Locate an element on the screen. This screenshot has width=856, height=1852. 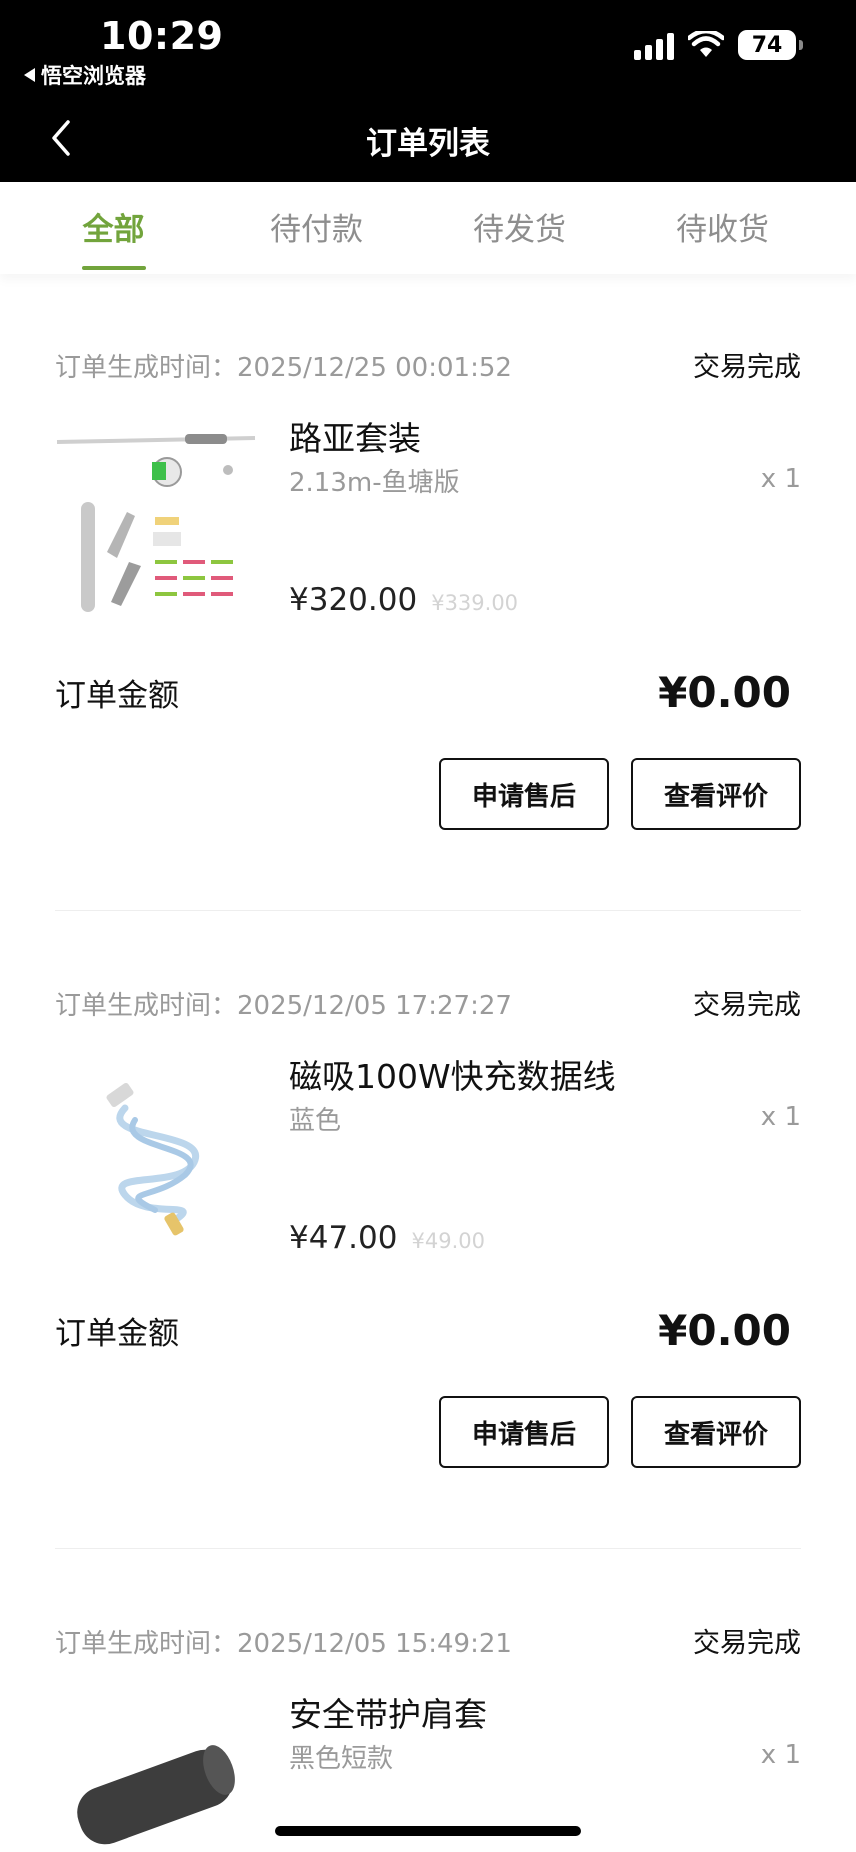
tab-active-indicator is located at coordinates (114, 268).